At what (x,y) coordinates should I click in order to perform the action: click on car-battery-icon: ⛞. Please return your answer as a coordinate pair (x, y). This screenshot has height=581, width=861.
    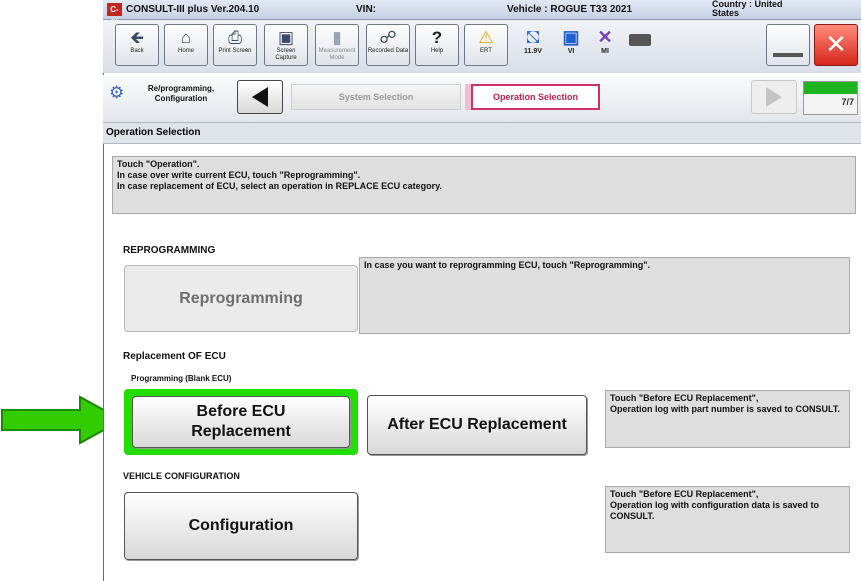
    Looking at the image, I should click on (533, 37).